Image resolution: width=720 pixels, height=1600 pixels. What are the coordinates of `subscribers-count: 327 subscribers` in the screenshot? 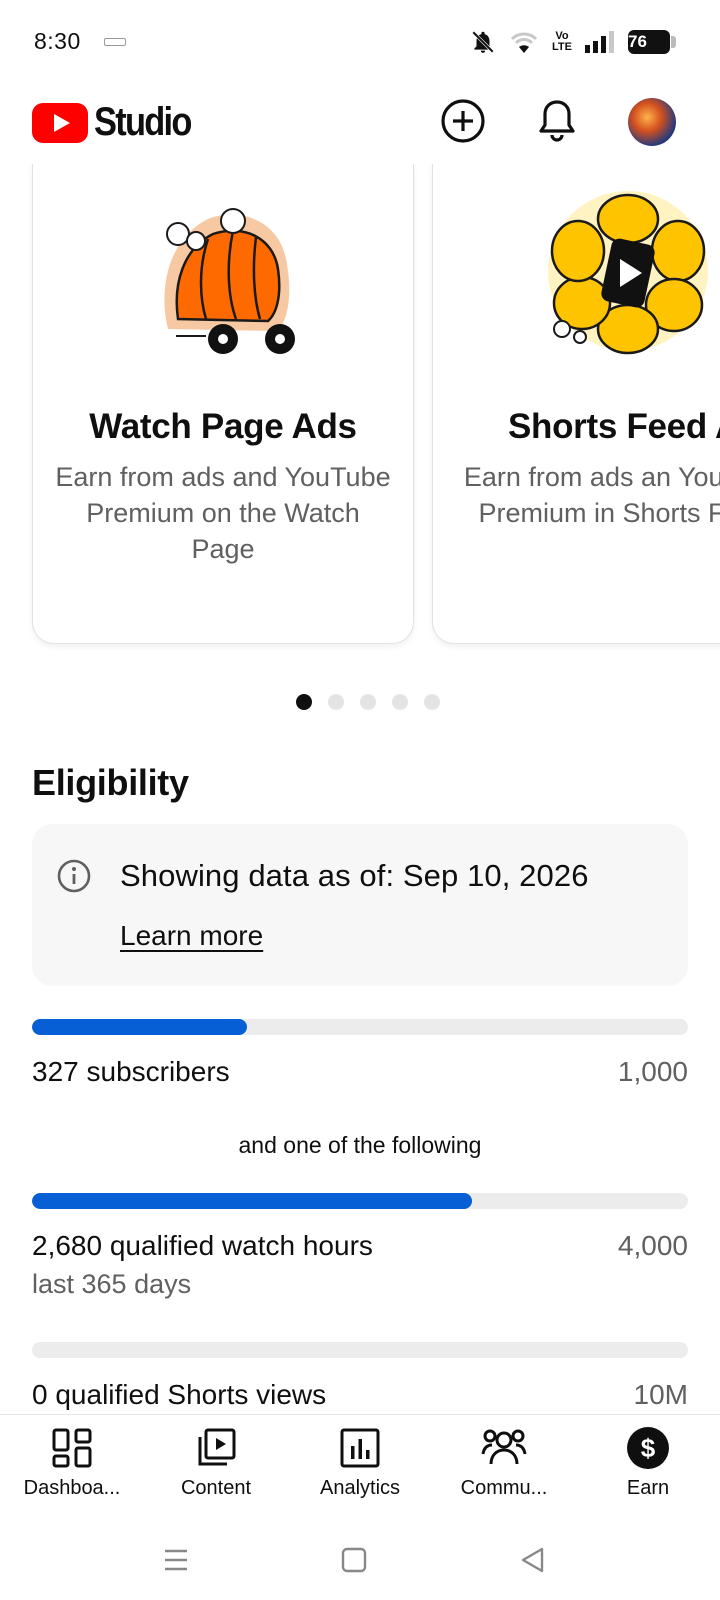 It's located at (131, 1071).